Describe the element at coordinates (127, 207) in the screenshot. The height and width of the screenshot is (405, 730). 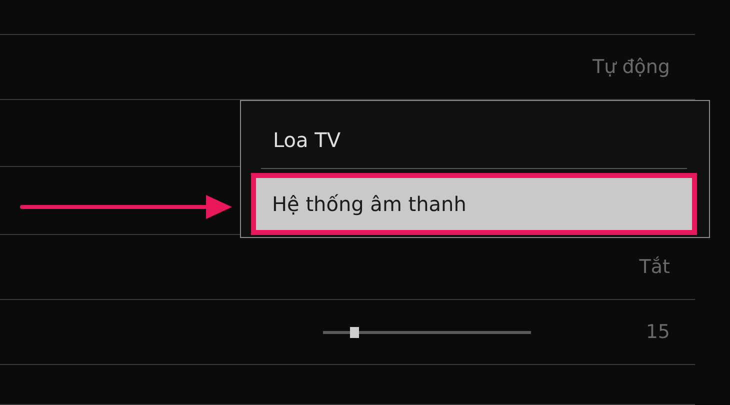
I see `arrow-icon` at that location.